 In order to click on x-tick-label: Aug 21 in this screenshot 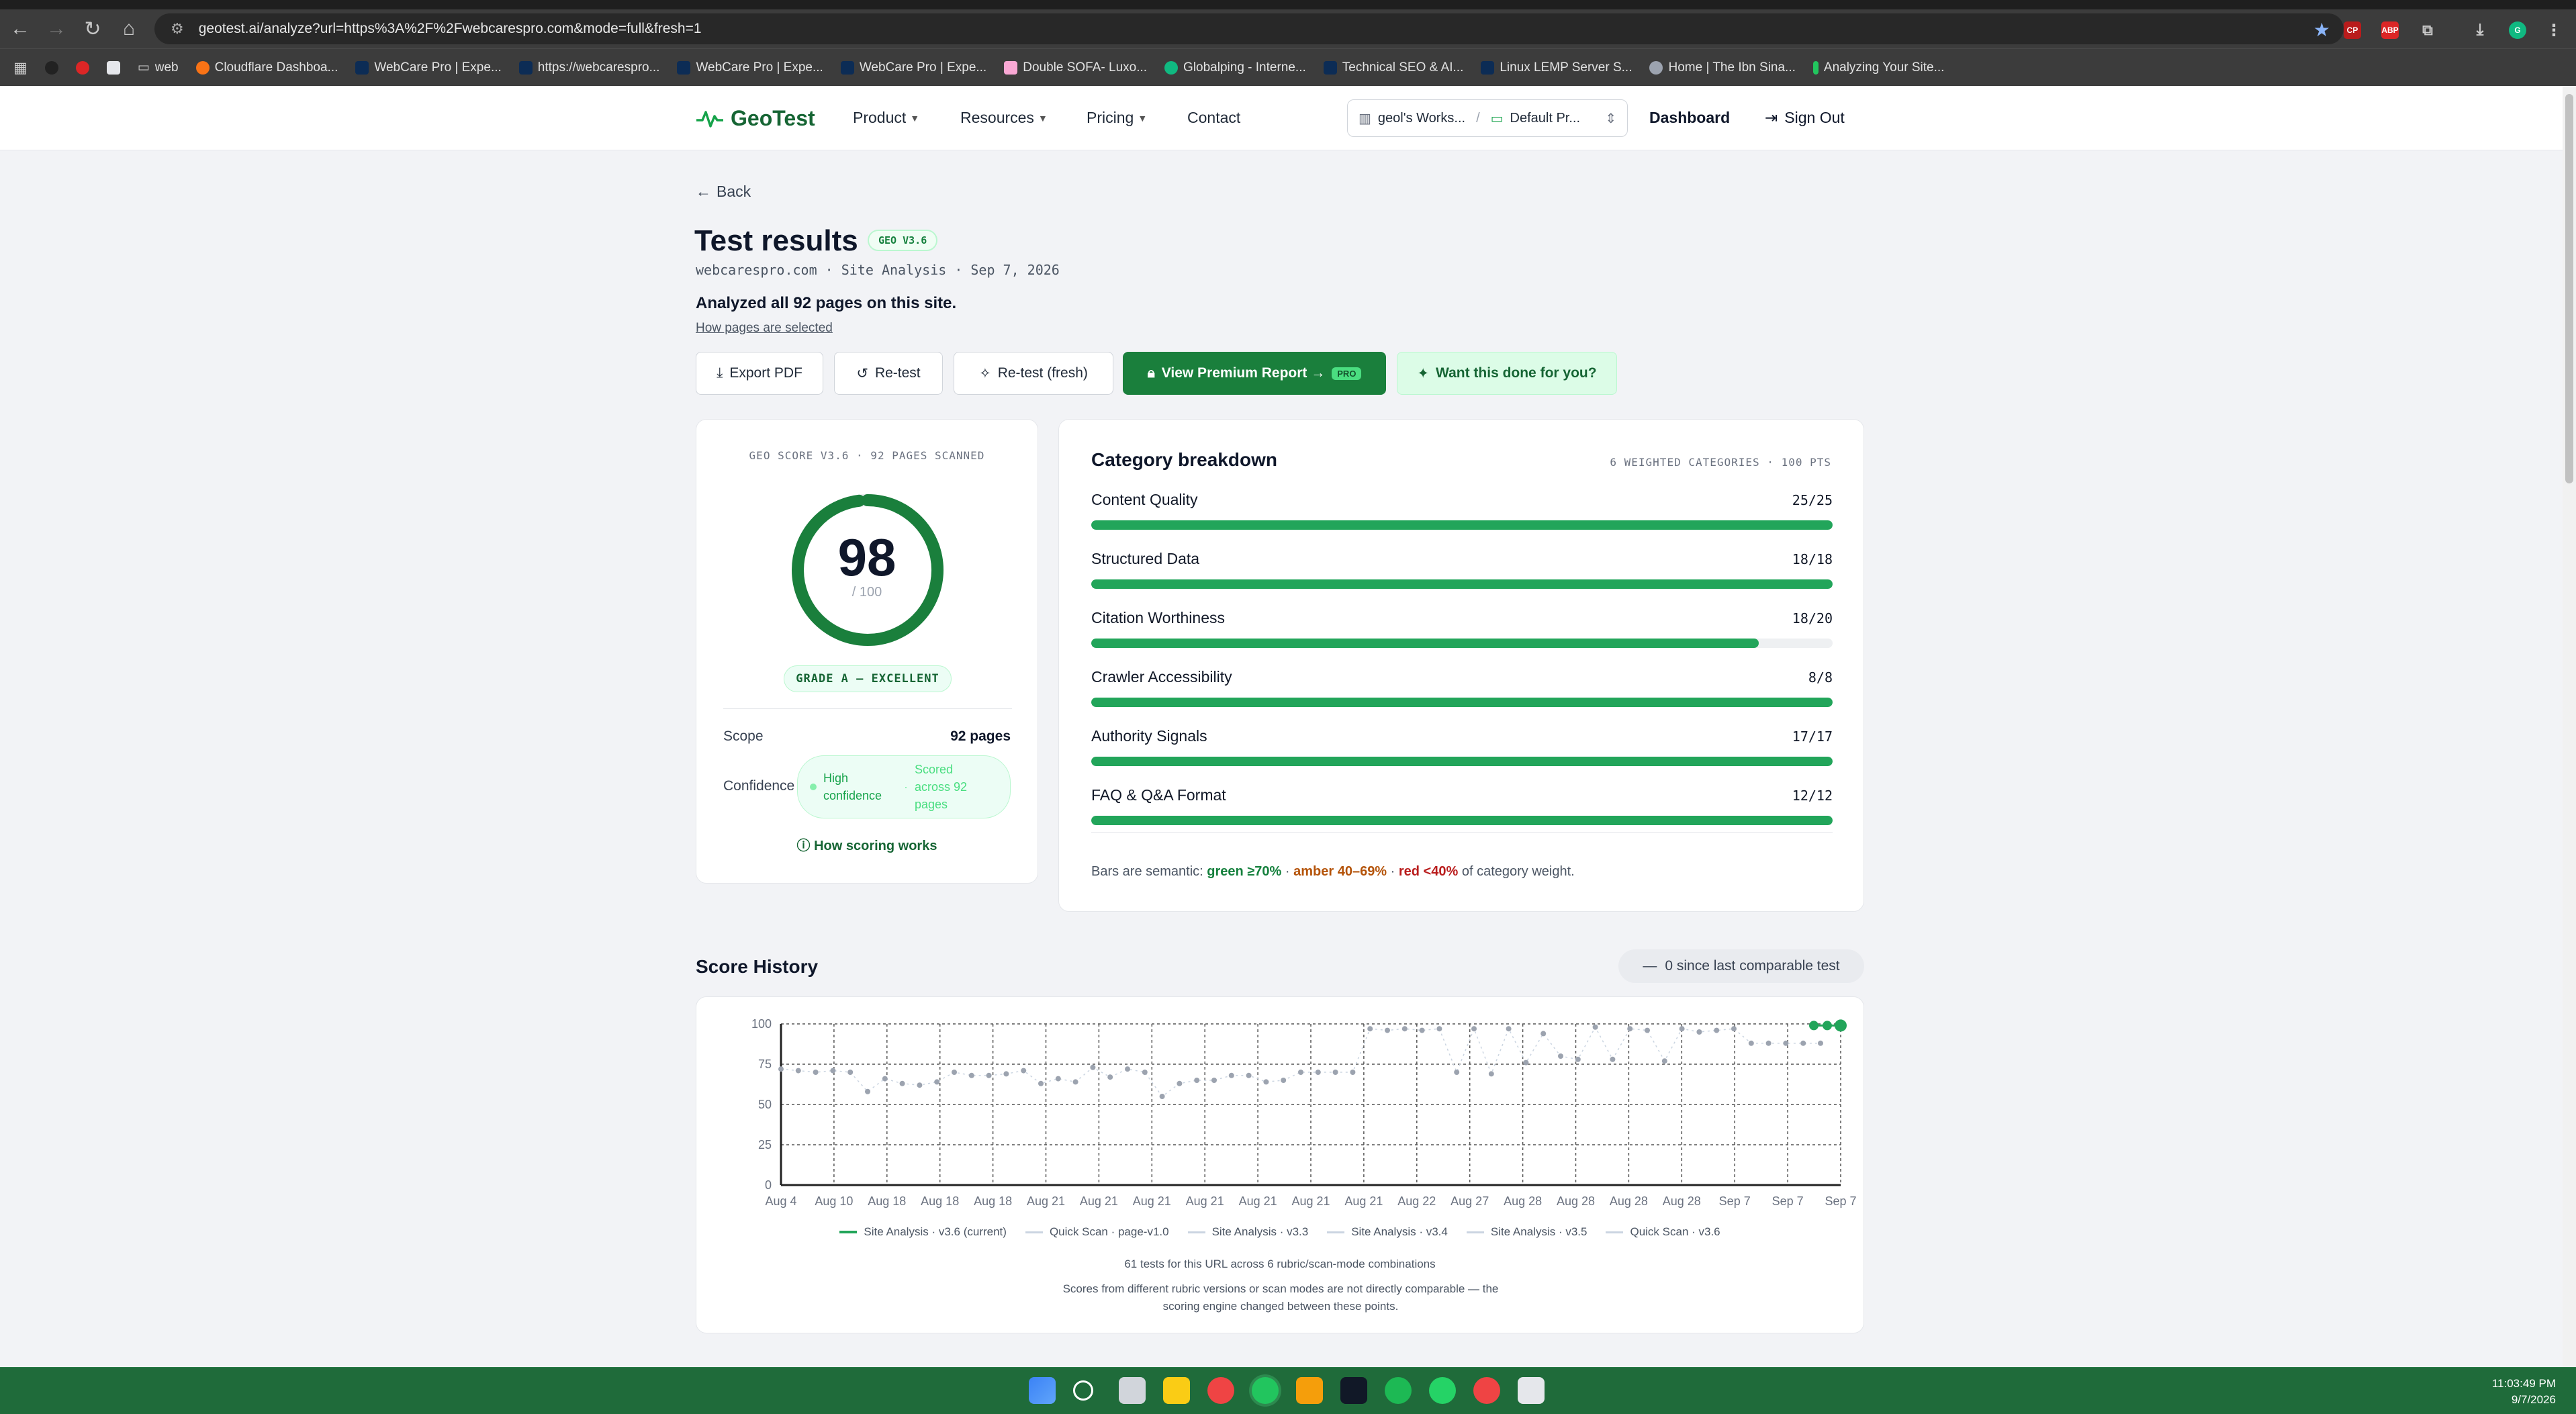, I will do `click(1205, 1201)`.